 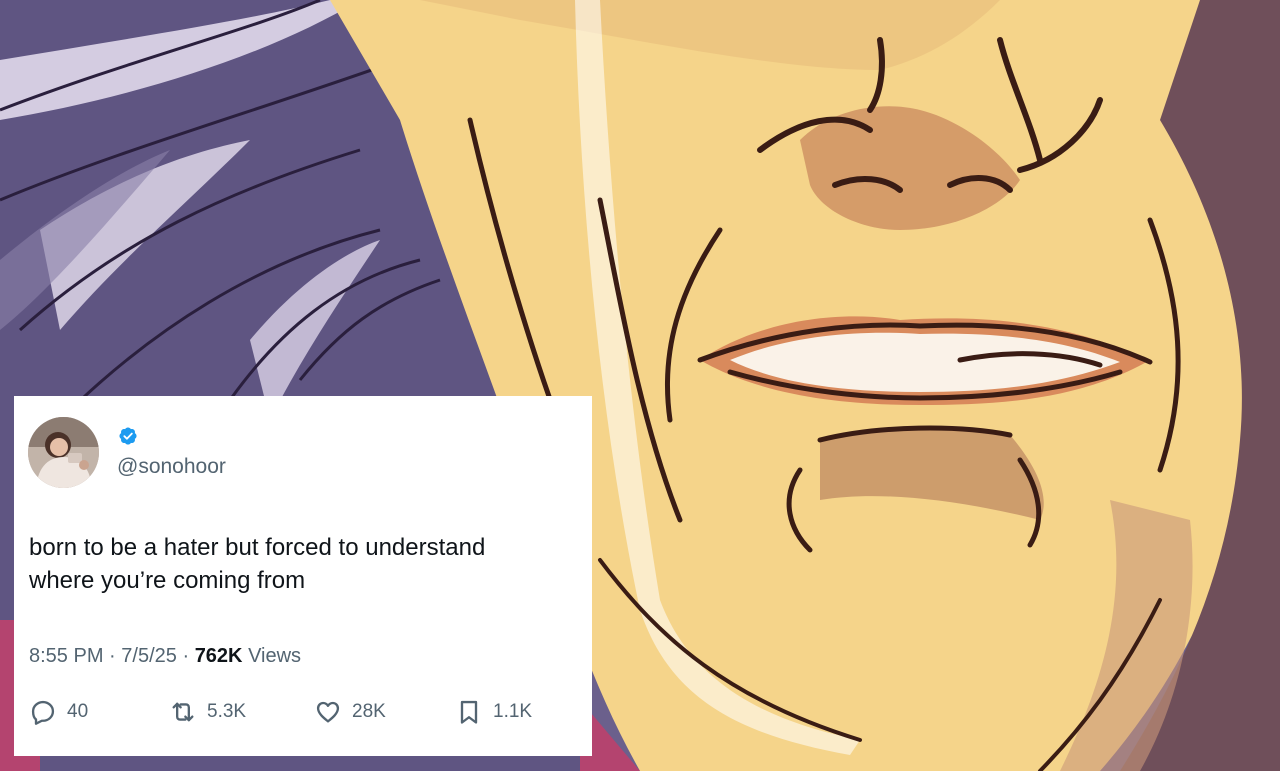 I want to click on views-label: Views, so click(x=275, y=656).